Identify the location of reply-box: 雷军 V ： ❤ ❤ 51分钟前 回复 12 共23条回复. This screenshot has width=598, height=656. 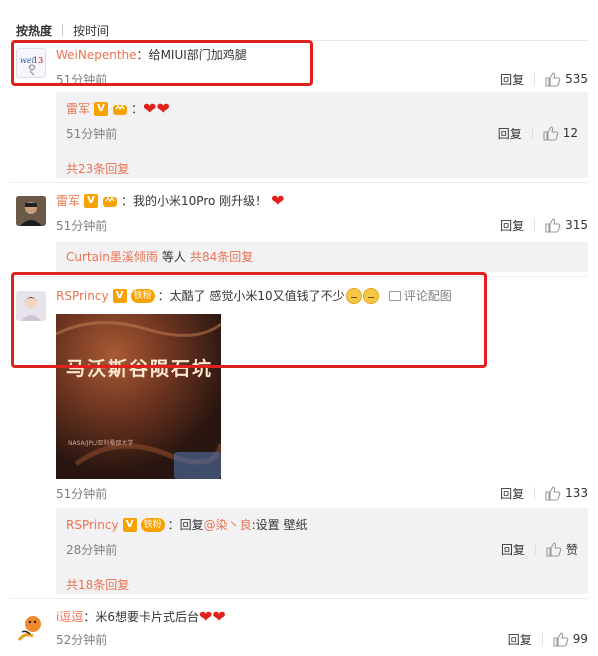
(322, 135).